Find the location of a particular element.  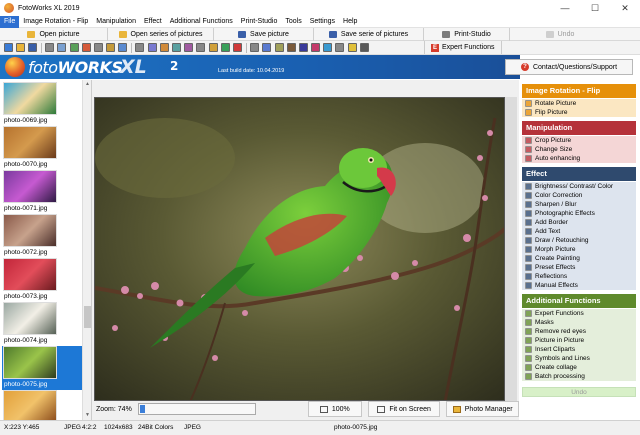

tool-13-icon is located at coordinates (164, 47).